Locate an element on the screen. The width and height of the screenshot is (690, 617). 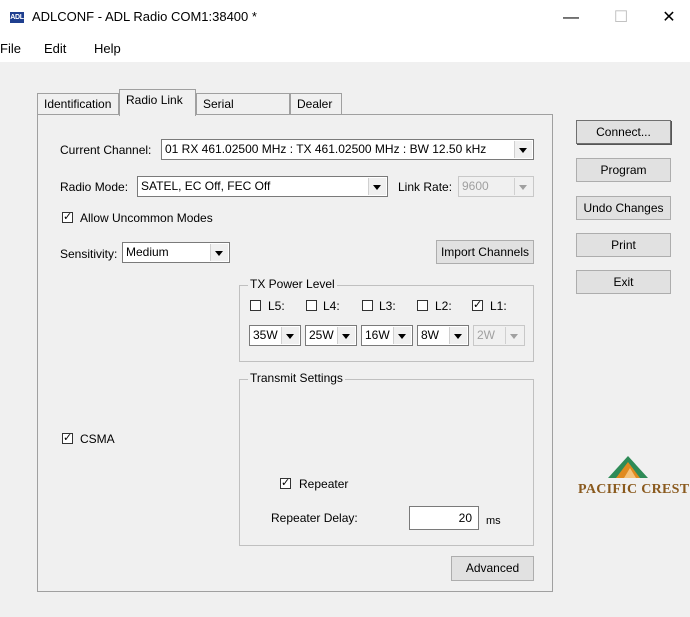
pacific-crest-logo-text: PACIFIC CREST is located at coordinates (634, 489).